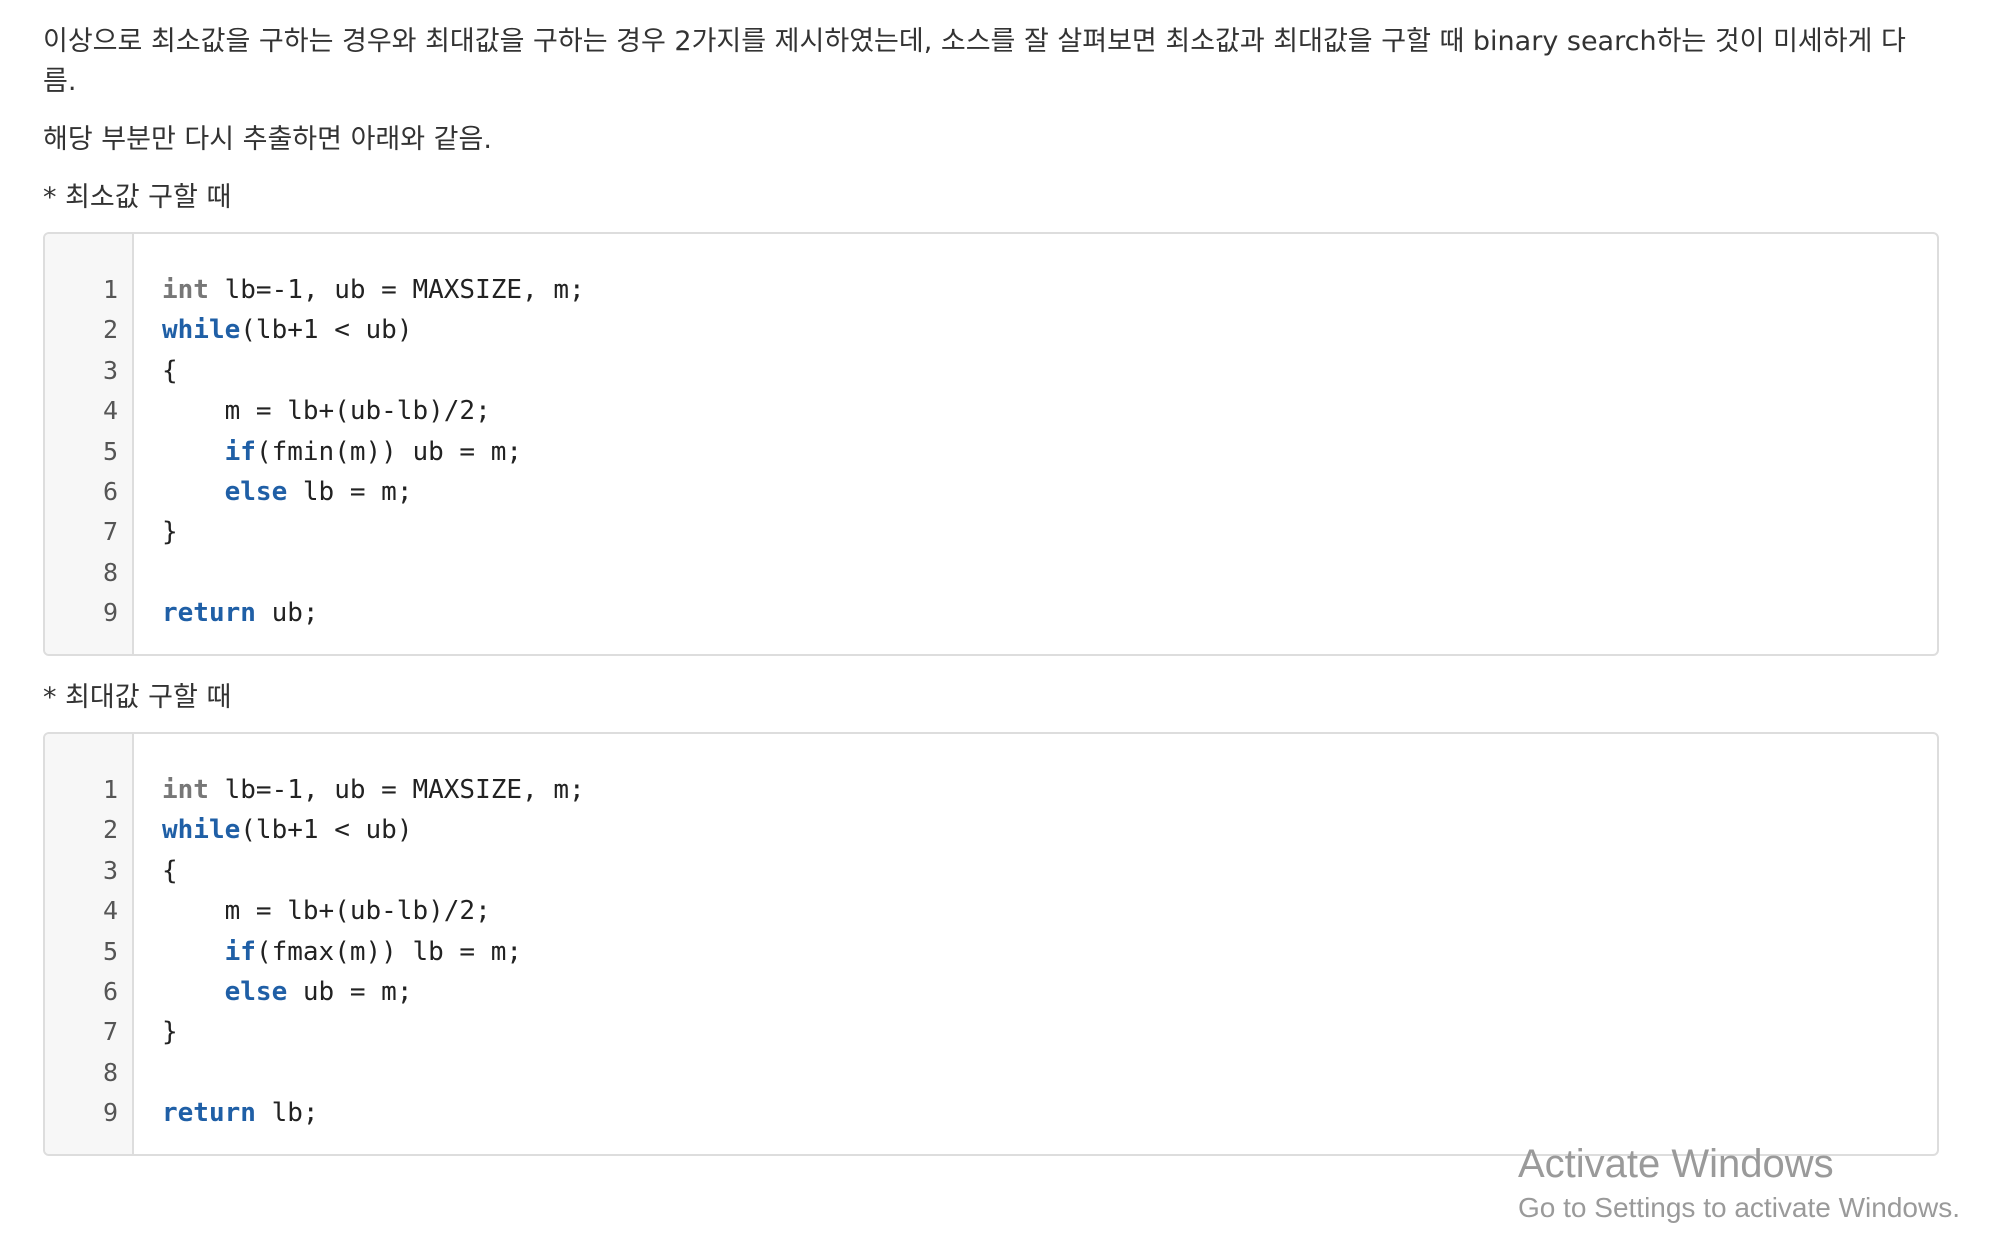 The height and width of the screenshot is (1240, 1996). I want to click on code-line: return lb;, so click(373, 1113).